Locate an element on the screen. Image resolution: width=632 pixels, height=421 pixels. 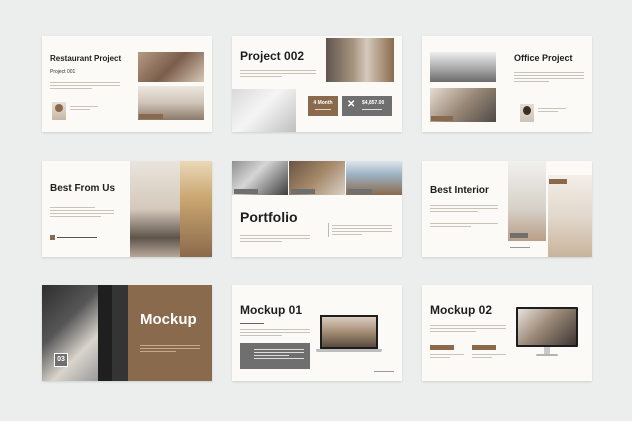
slide-mockup-01: Mockup 01 is located at coordinates (317, 333).